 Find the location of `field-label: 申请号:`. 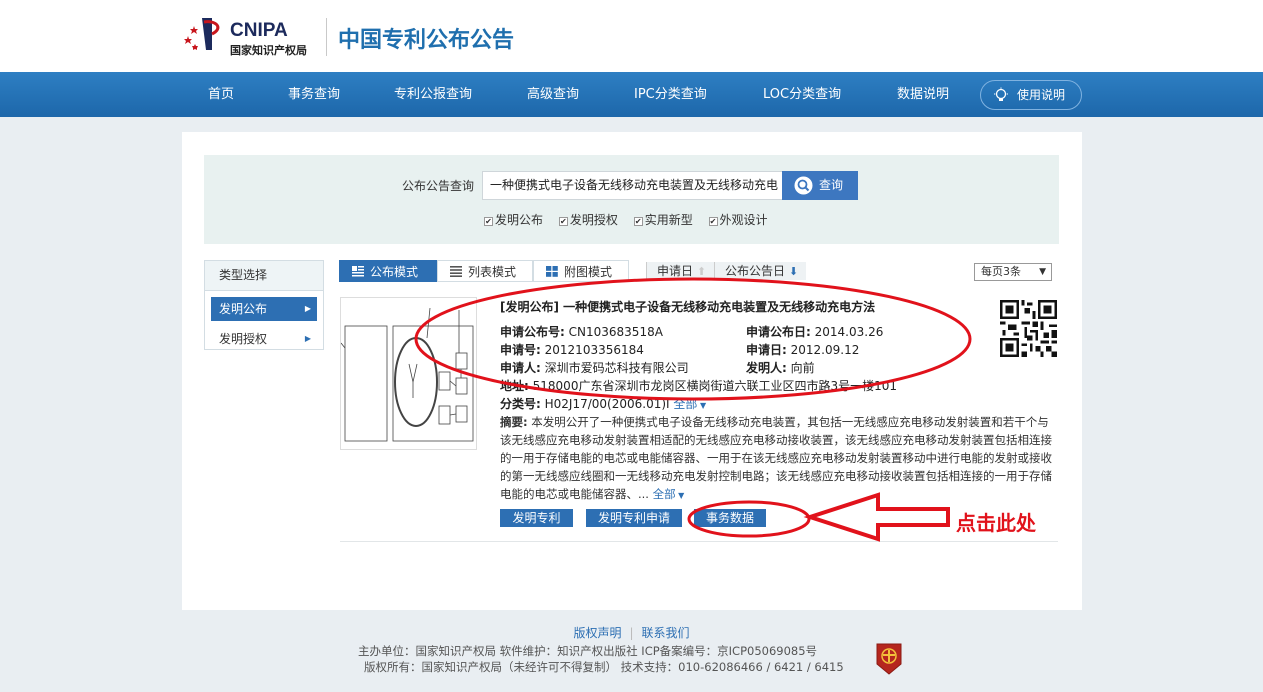

field-label: 申请号: is located at coordinates (520, 350).